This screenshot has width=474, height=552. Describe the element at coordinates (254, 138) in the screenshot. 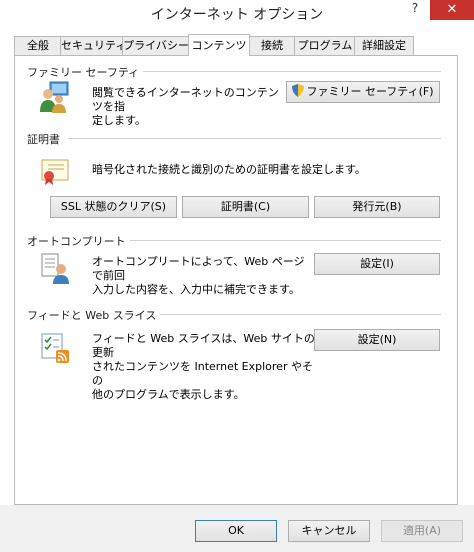

I see `certificates-divider` at that location.